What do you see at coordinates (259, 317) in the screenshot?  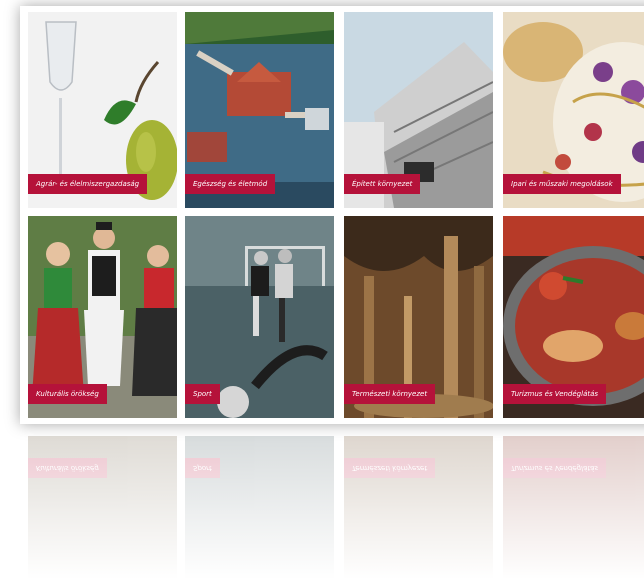 I see `tile-sport: Sport` at bounding box center [259, 317].